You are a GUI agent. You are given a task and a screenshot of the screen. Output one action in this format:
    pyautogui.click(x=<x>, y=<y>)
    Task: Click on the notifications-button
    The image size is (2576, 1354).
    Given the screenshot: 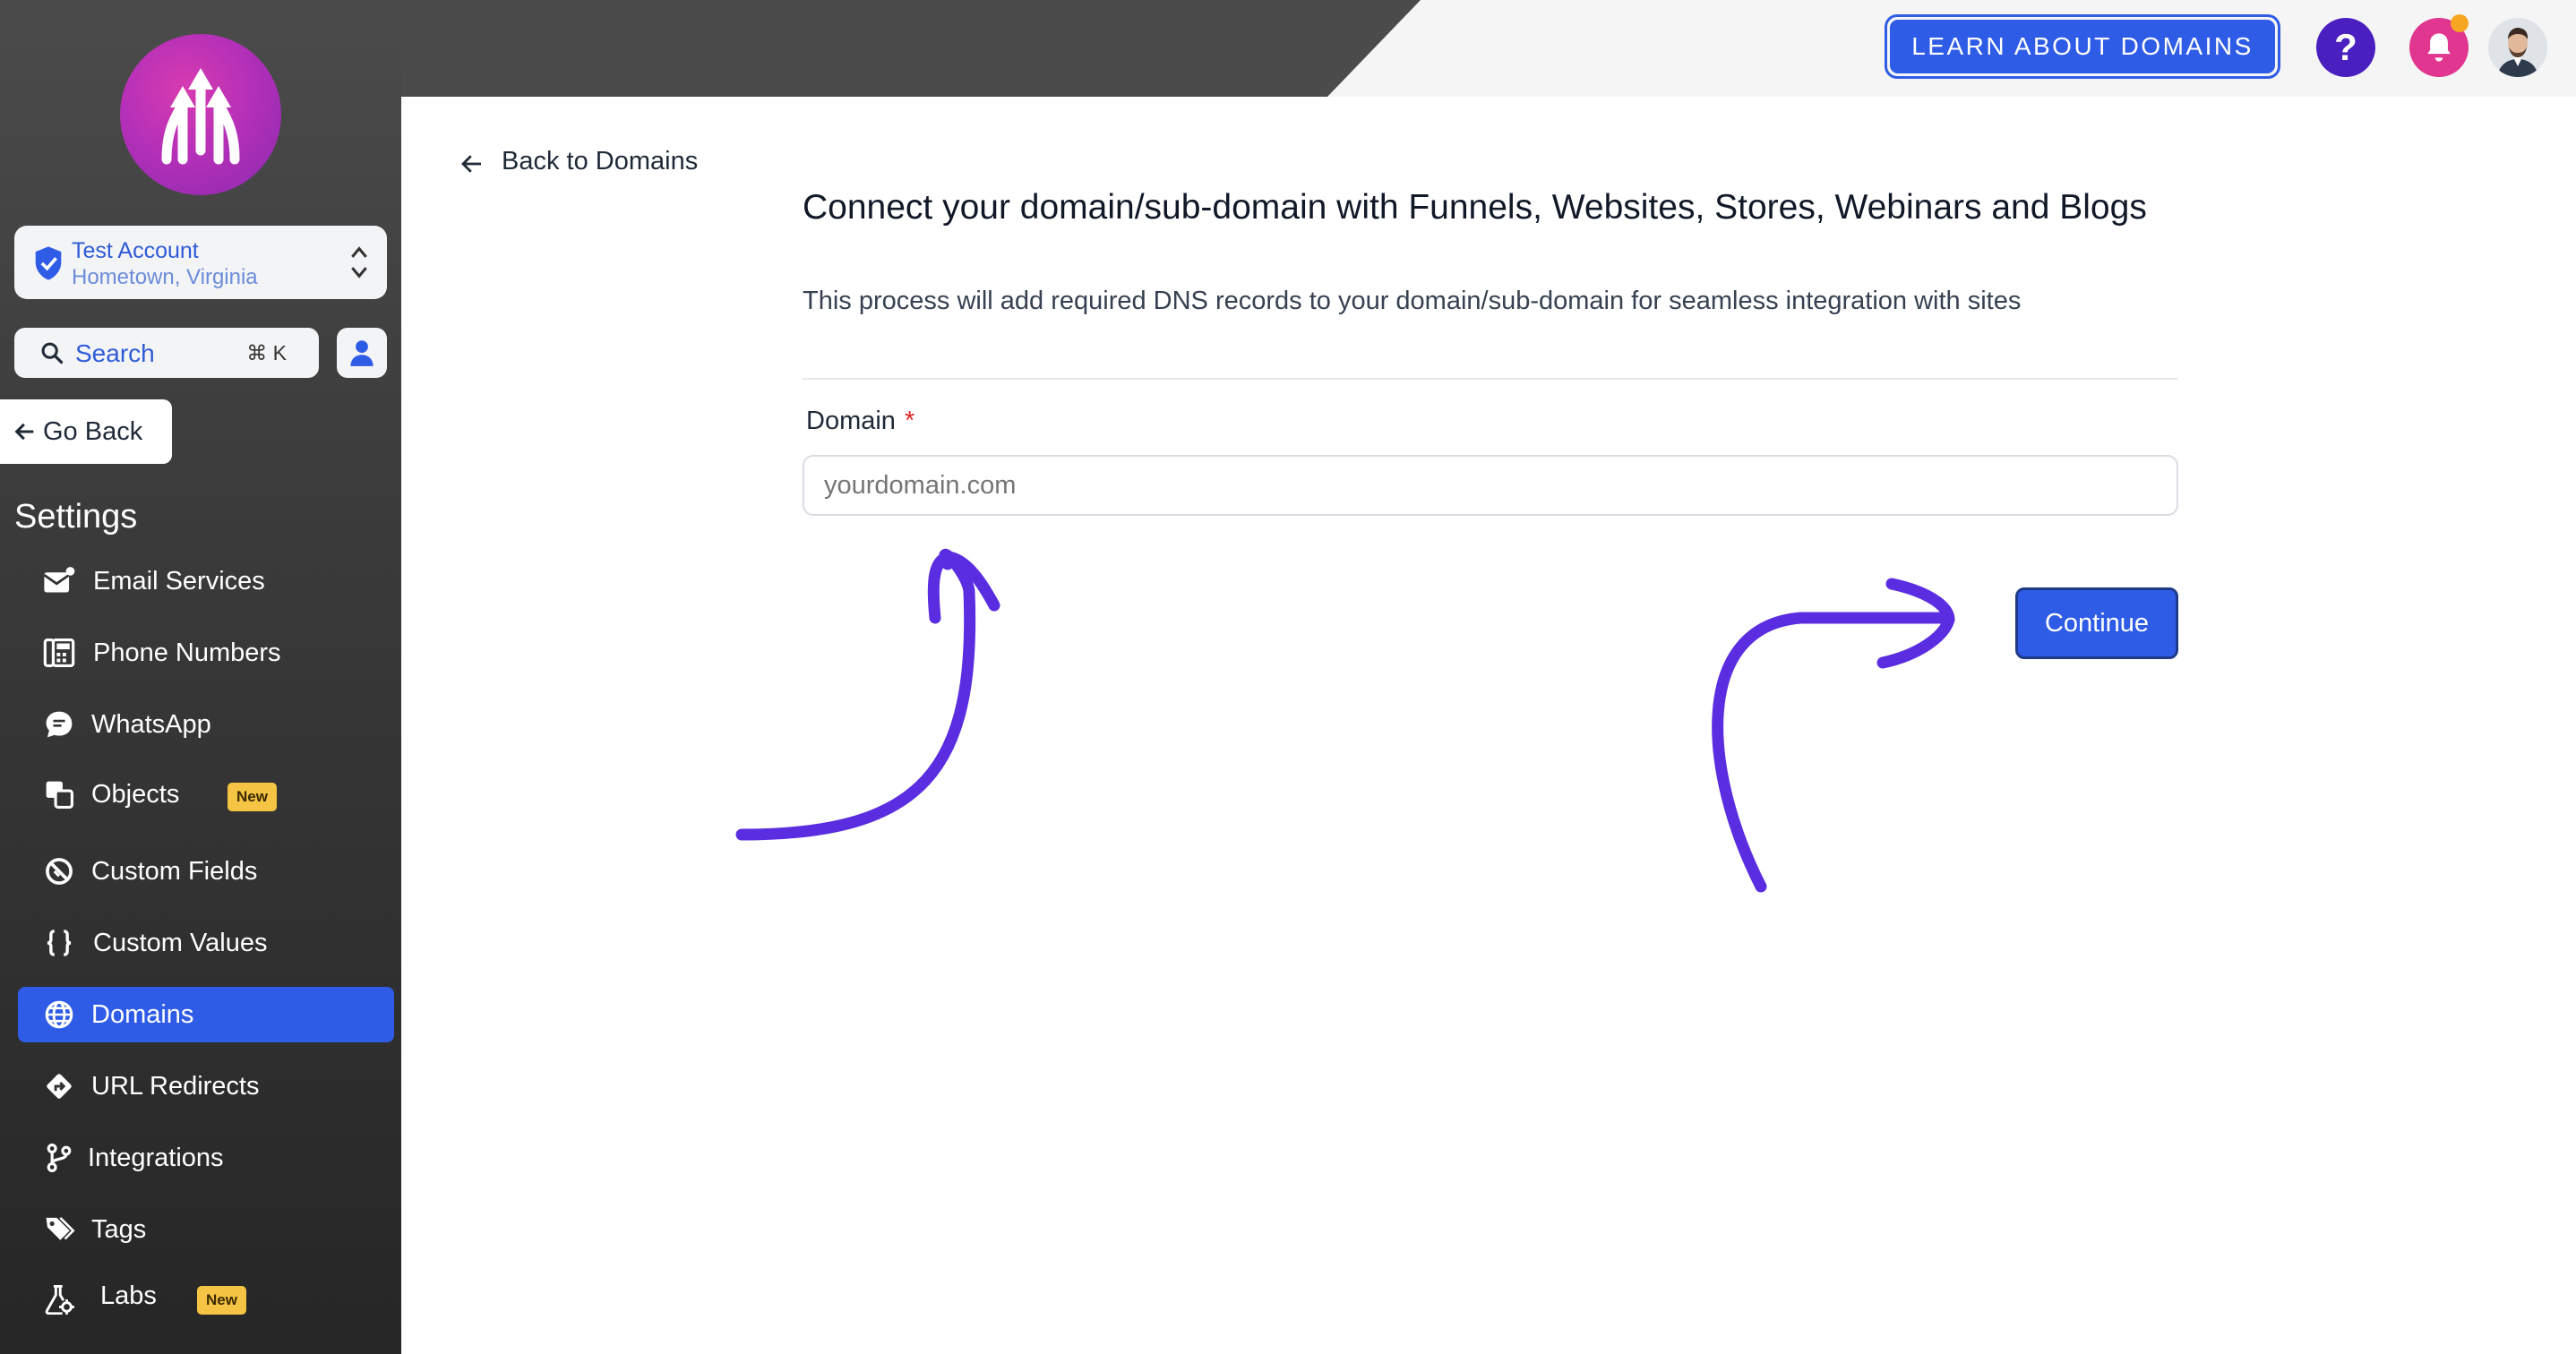 What is the action you would take?
    pyautogui.click(x=2439, y=45)
    